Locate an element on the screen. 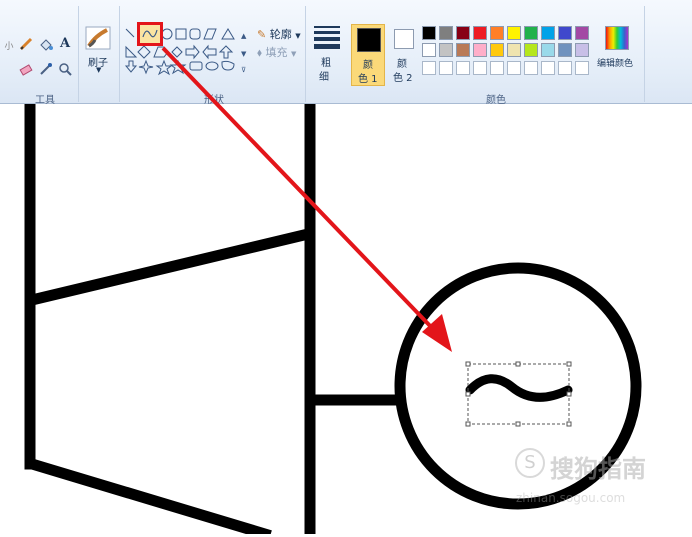 Image resolution: width=692 pixels, height=537 pixels. size-label-top: 粗 is located at coordinates (326, 63).